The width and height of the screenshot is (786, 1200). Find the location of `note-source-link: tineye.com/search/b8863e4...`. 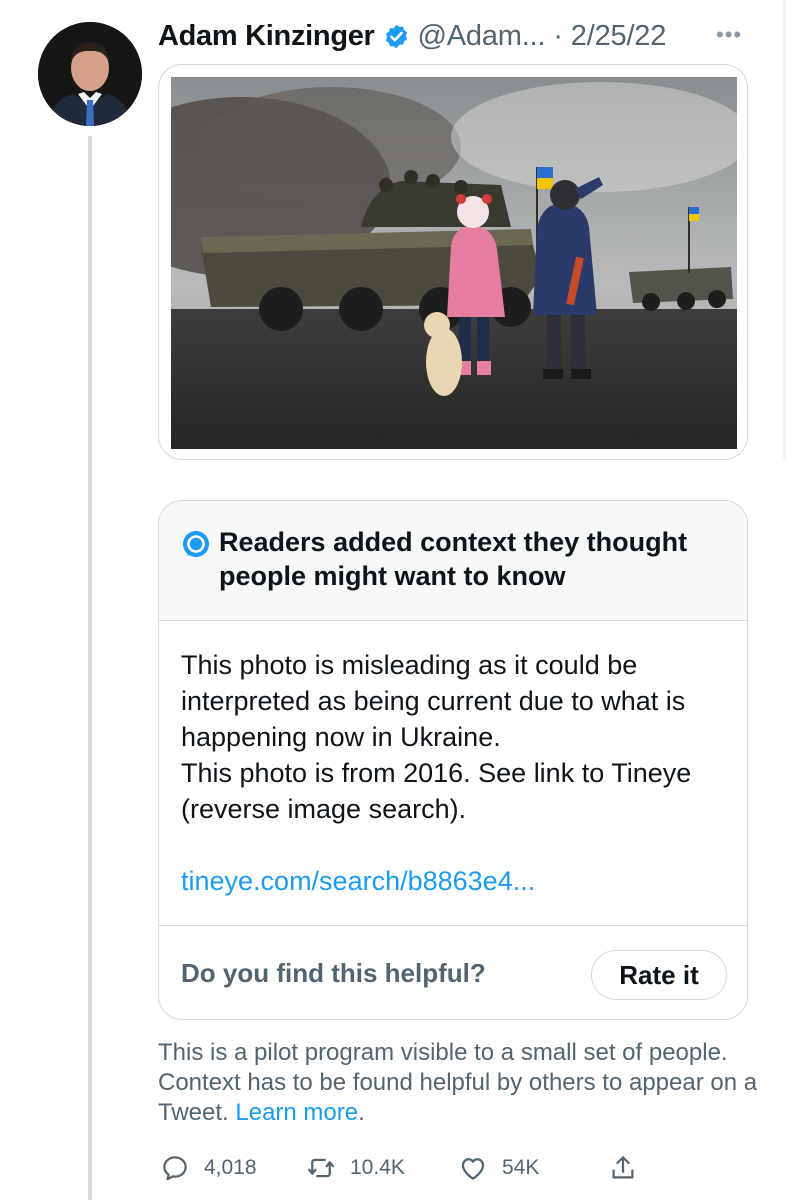

note-source-link: tineye.com/search/b8863e4... is located at coordinates (358, 881).